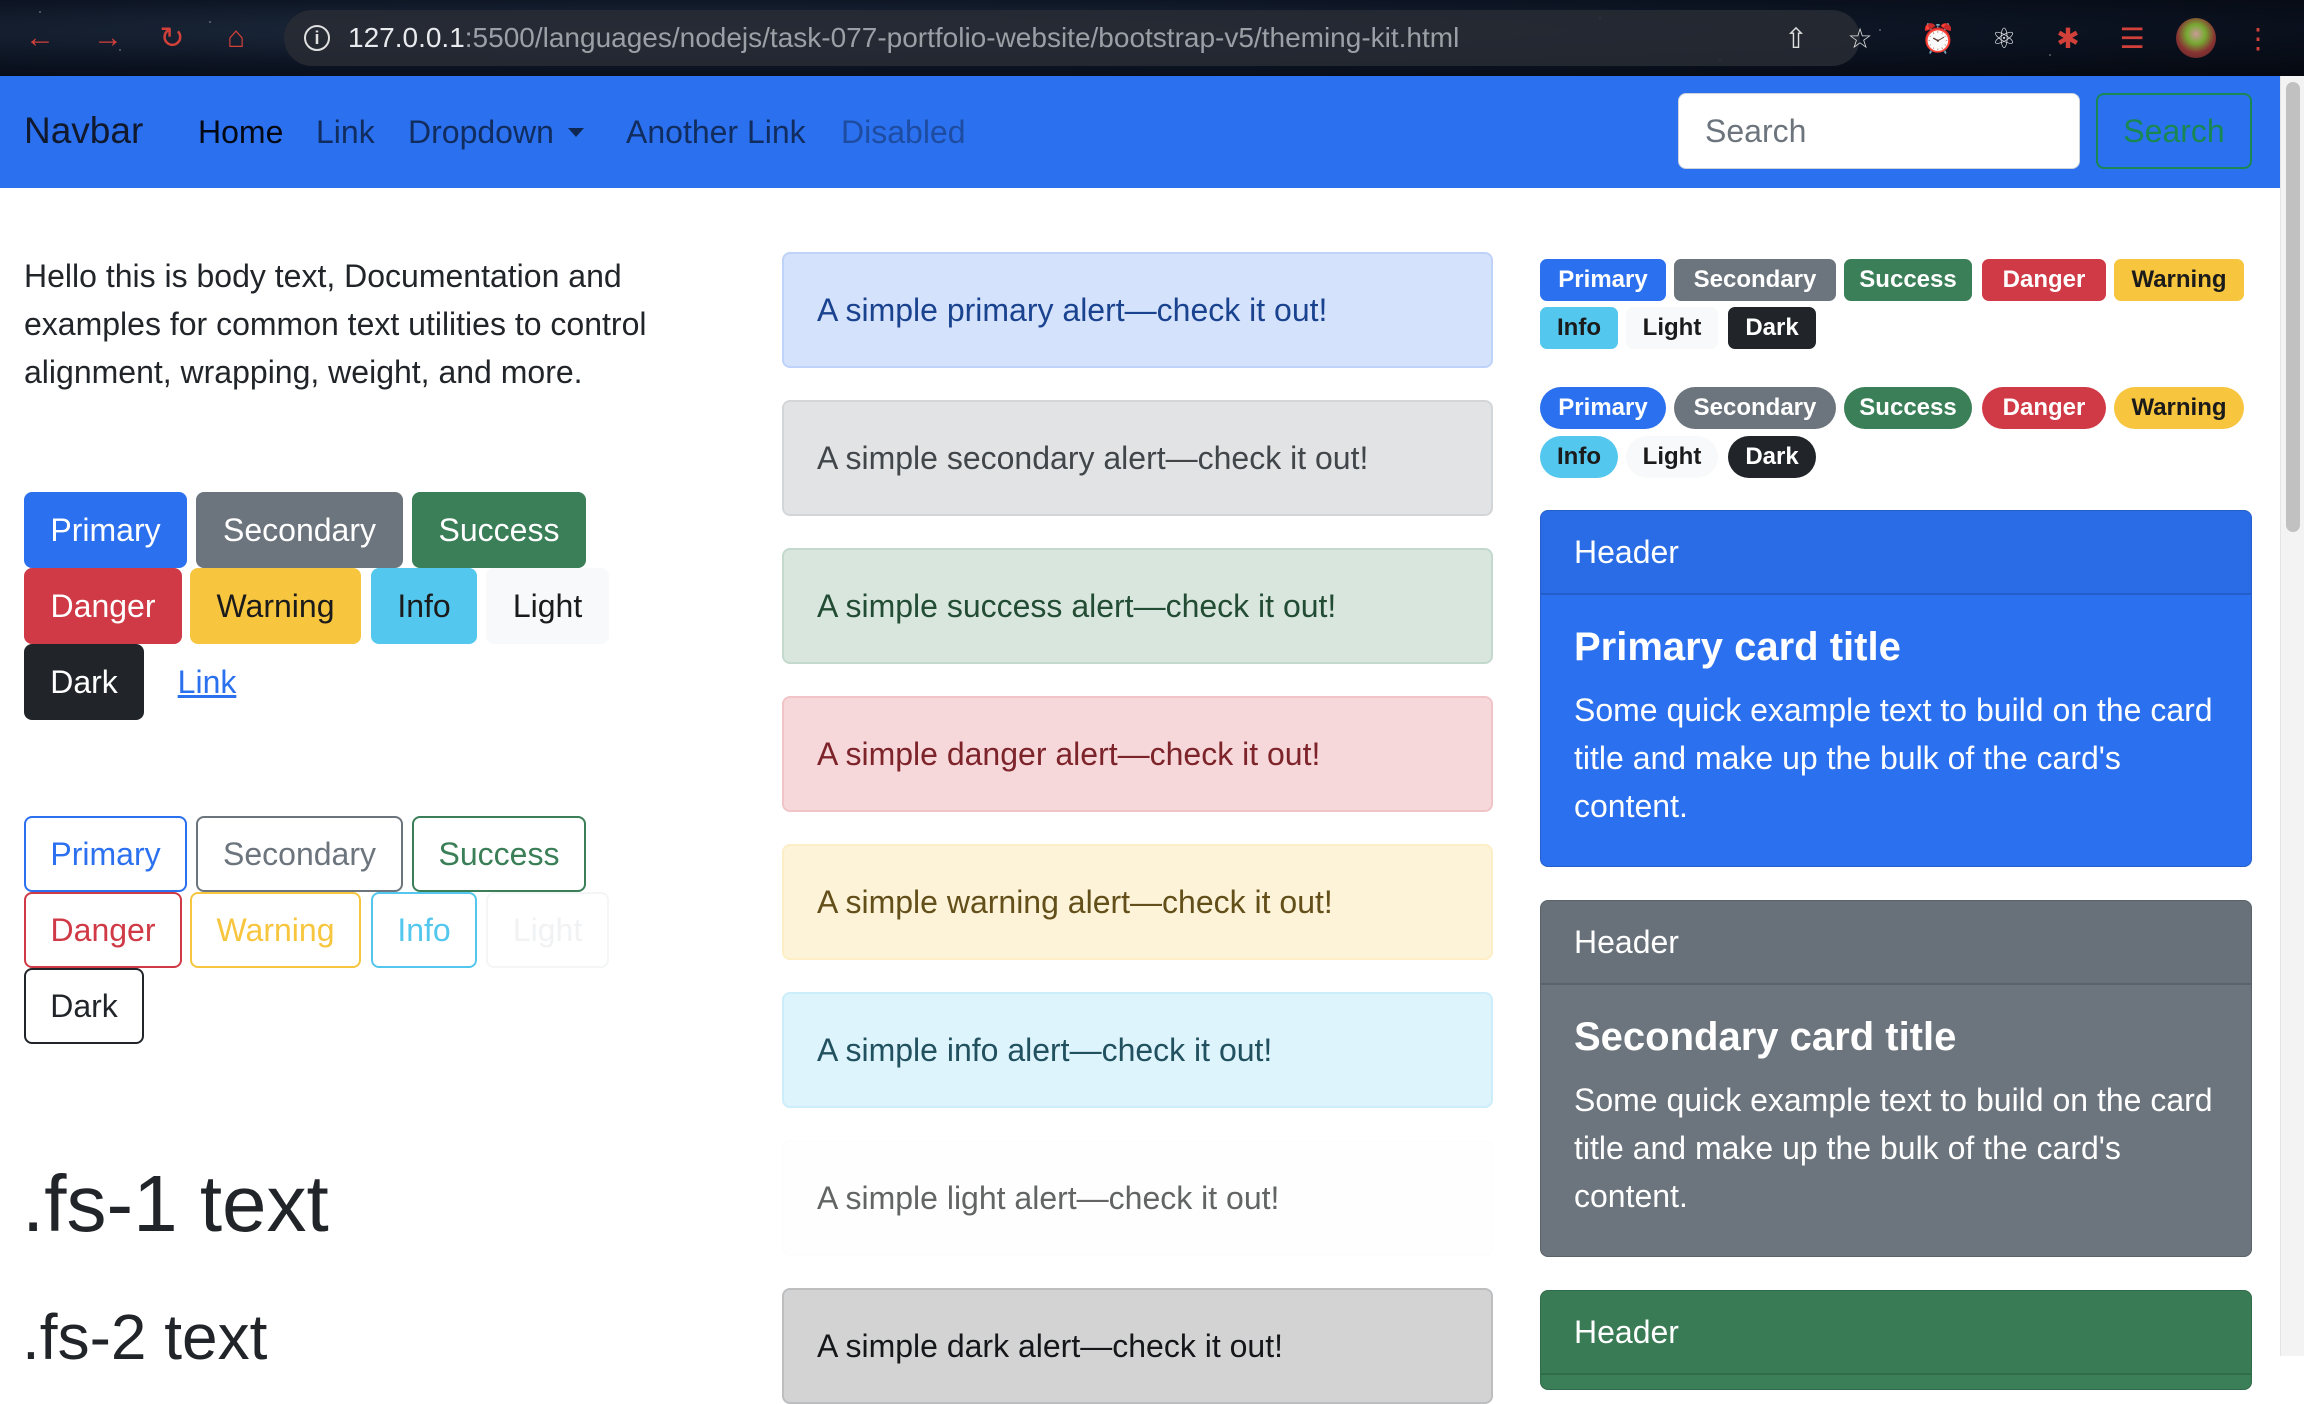 The height and width of the screenshot is (1404, 2304). What do you see at coordinates (103, 606) in the screenshot?
I see `danger-button: Danger` at bounding box center [103, 606].